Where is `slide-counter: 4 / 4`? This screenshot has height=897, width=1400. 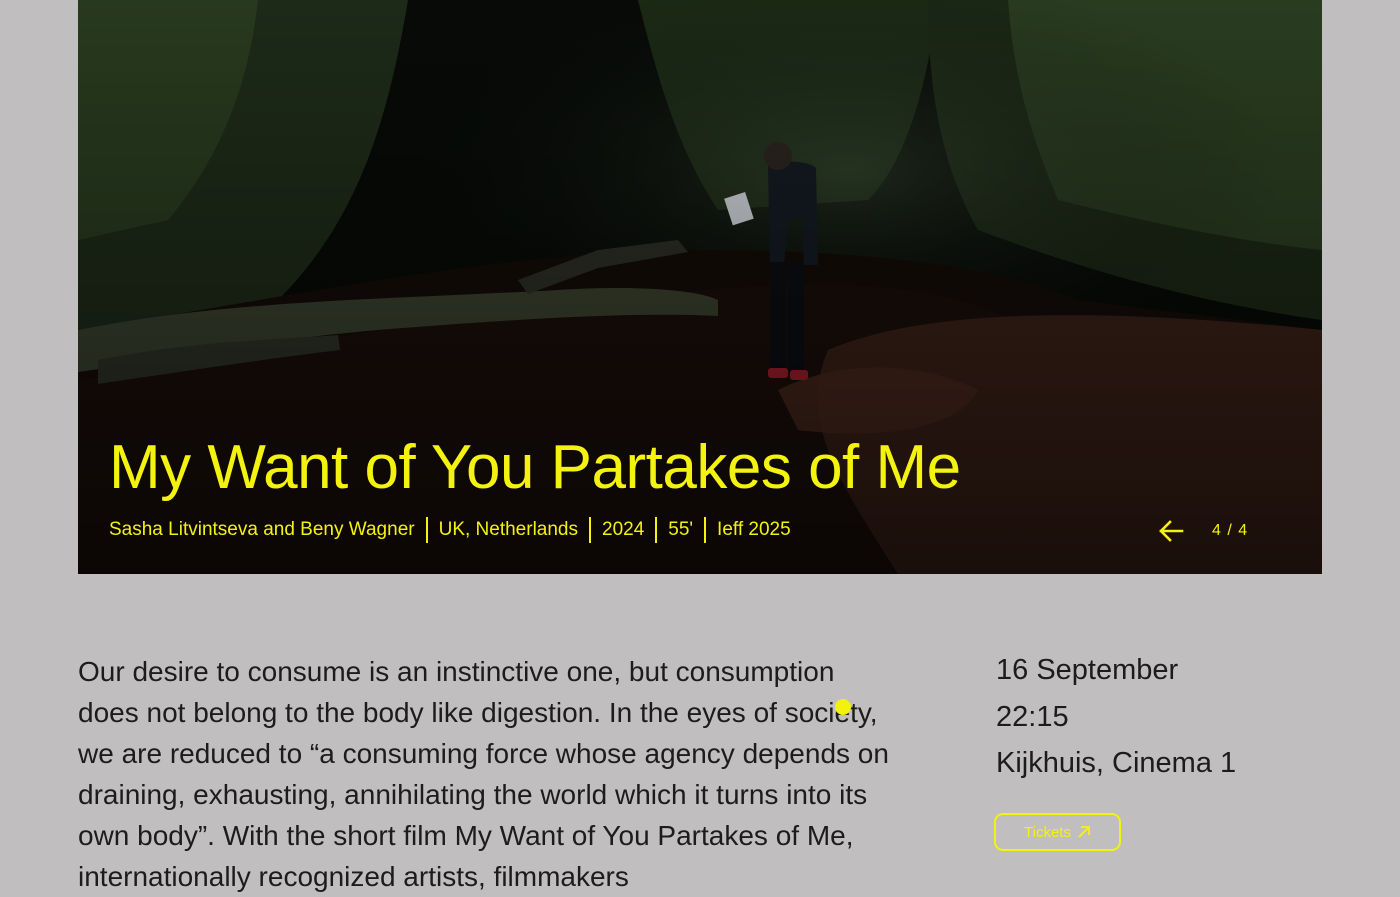 slide-counter: 4 / 4 is located at coordinates (1230, 530).